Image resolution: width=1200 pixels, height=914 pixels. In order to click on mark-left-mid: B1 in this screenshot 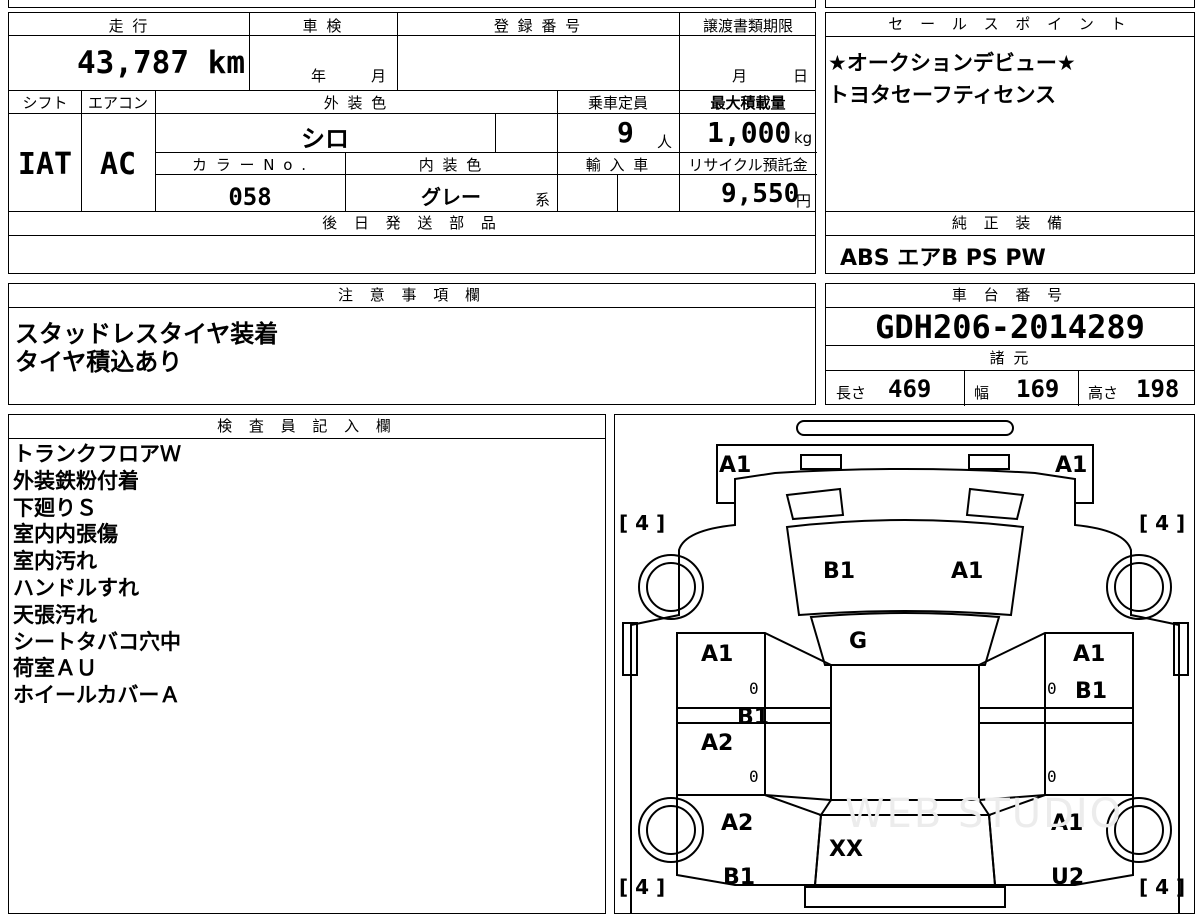, I will do `click(753, 717)`.